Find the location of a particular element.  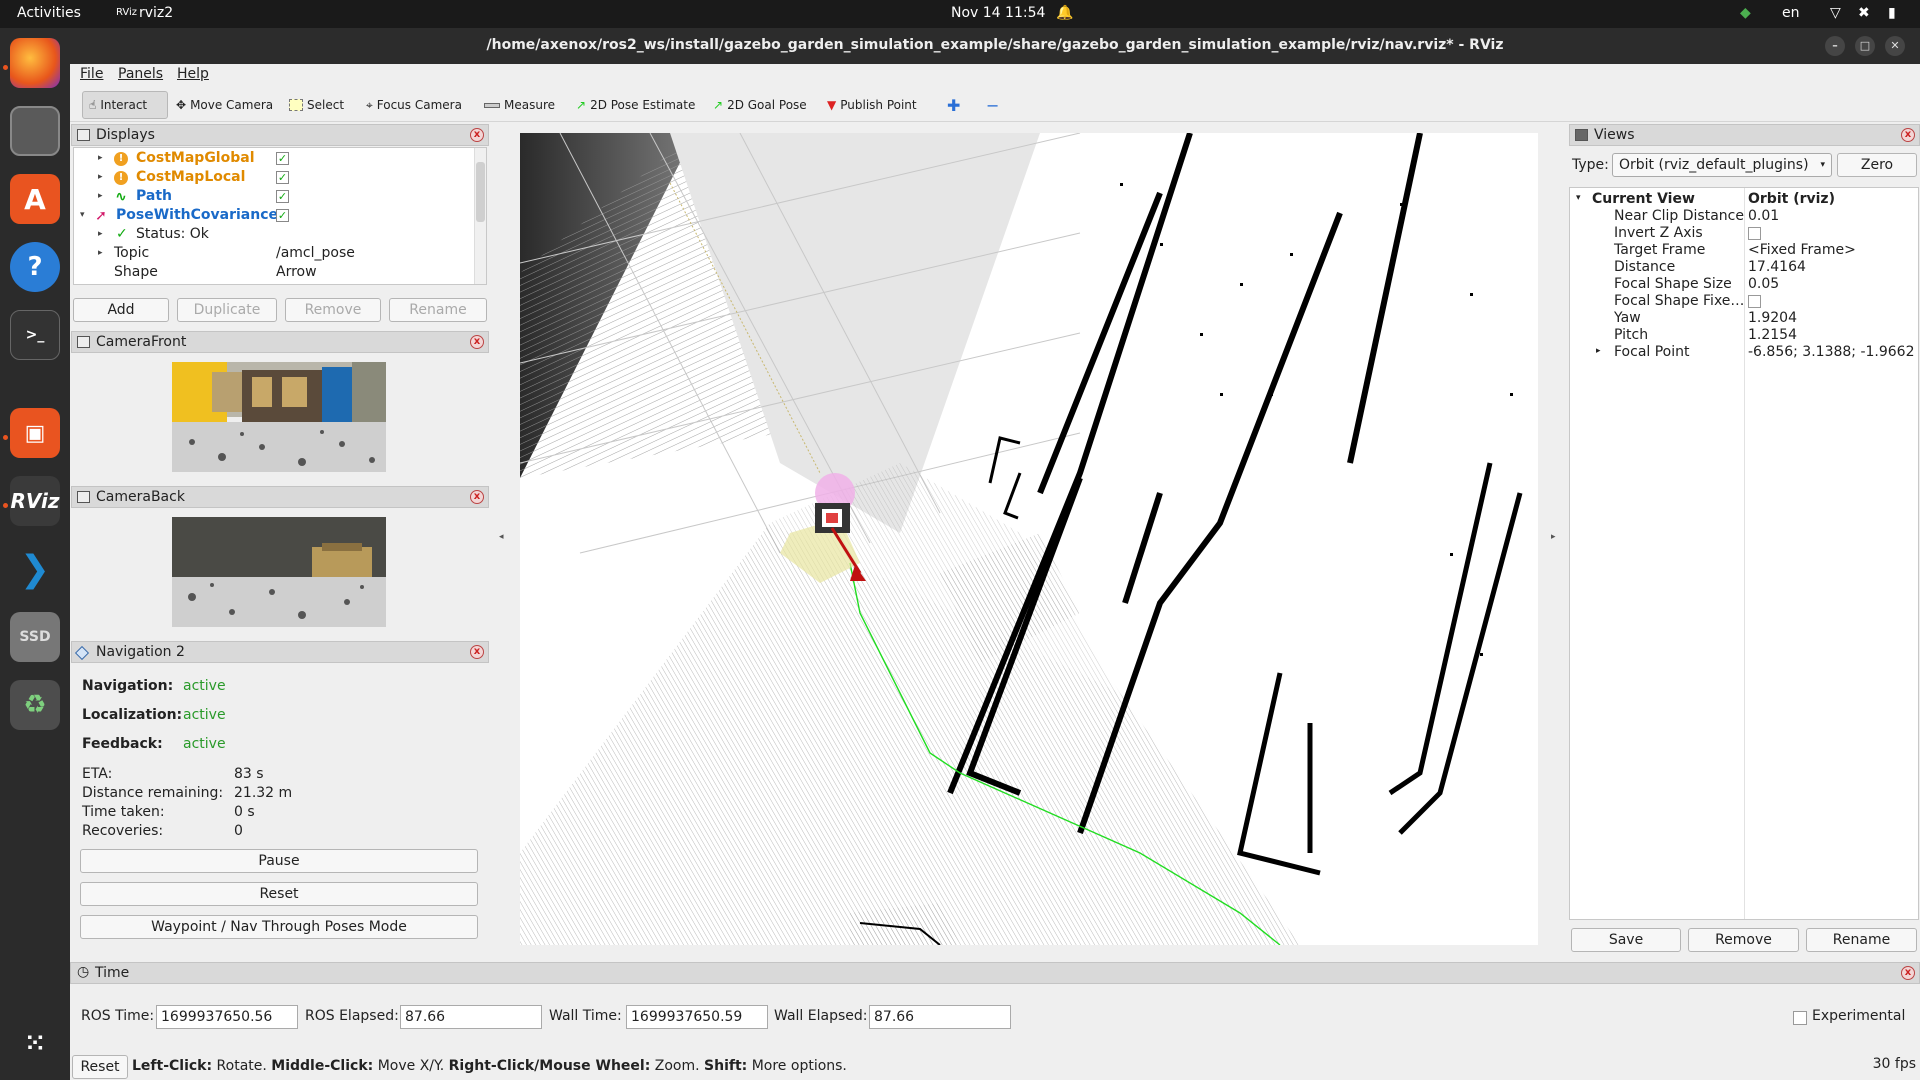

tree-item-shape: Shape Arrow is located at coordinates (274, 273).